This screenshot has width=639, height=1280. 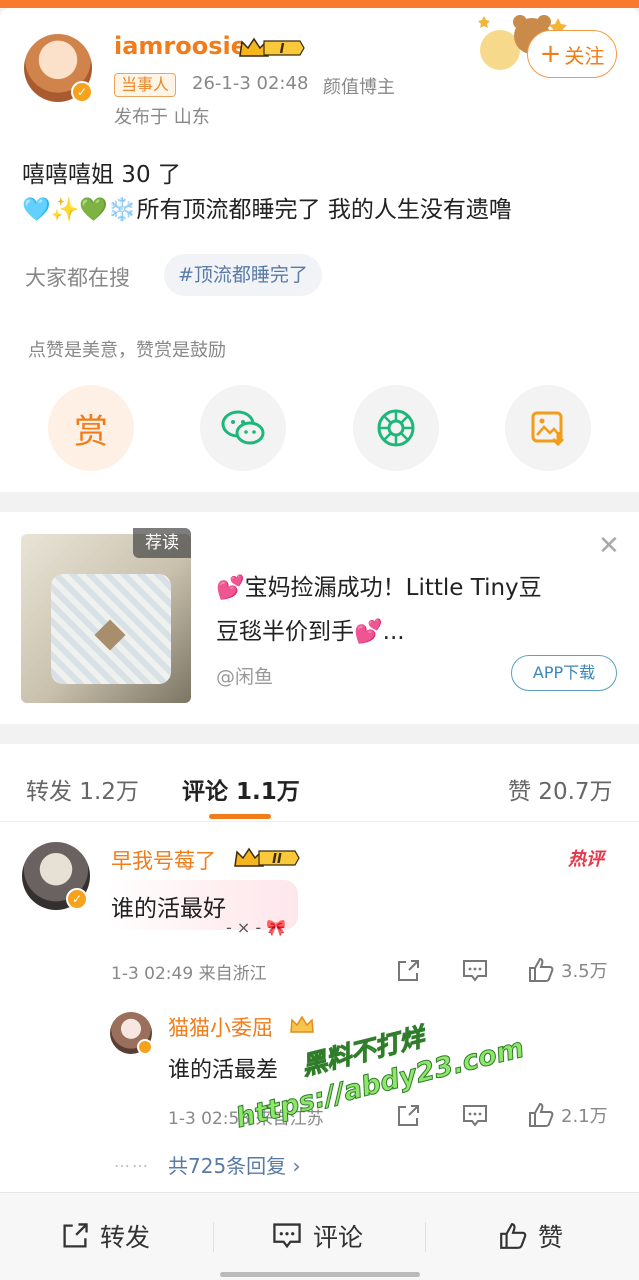 I want to click on reward-hint: 点赞是美意，赞赏是鼓励, so click(x=127, y=350).